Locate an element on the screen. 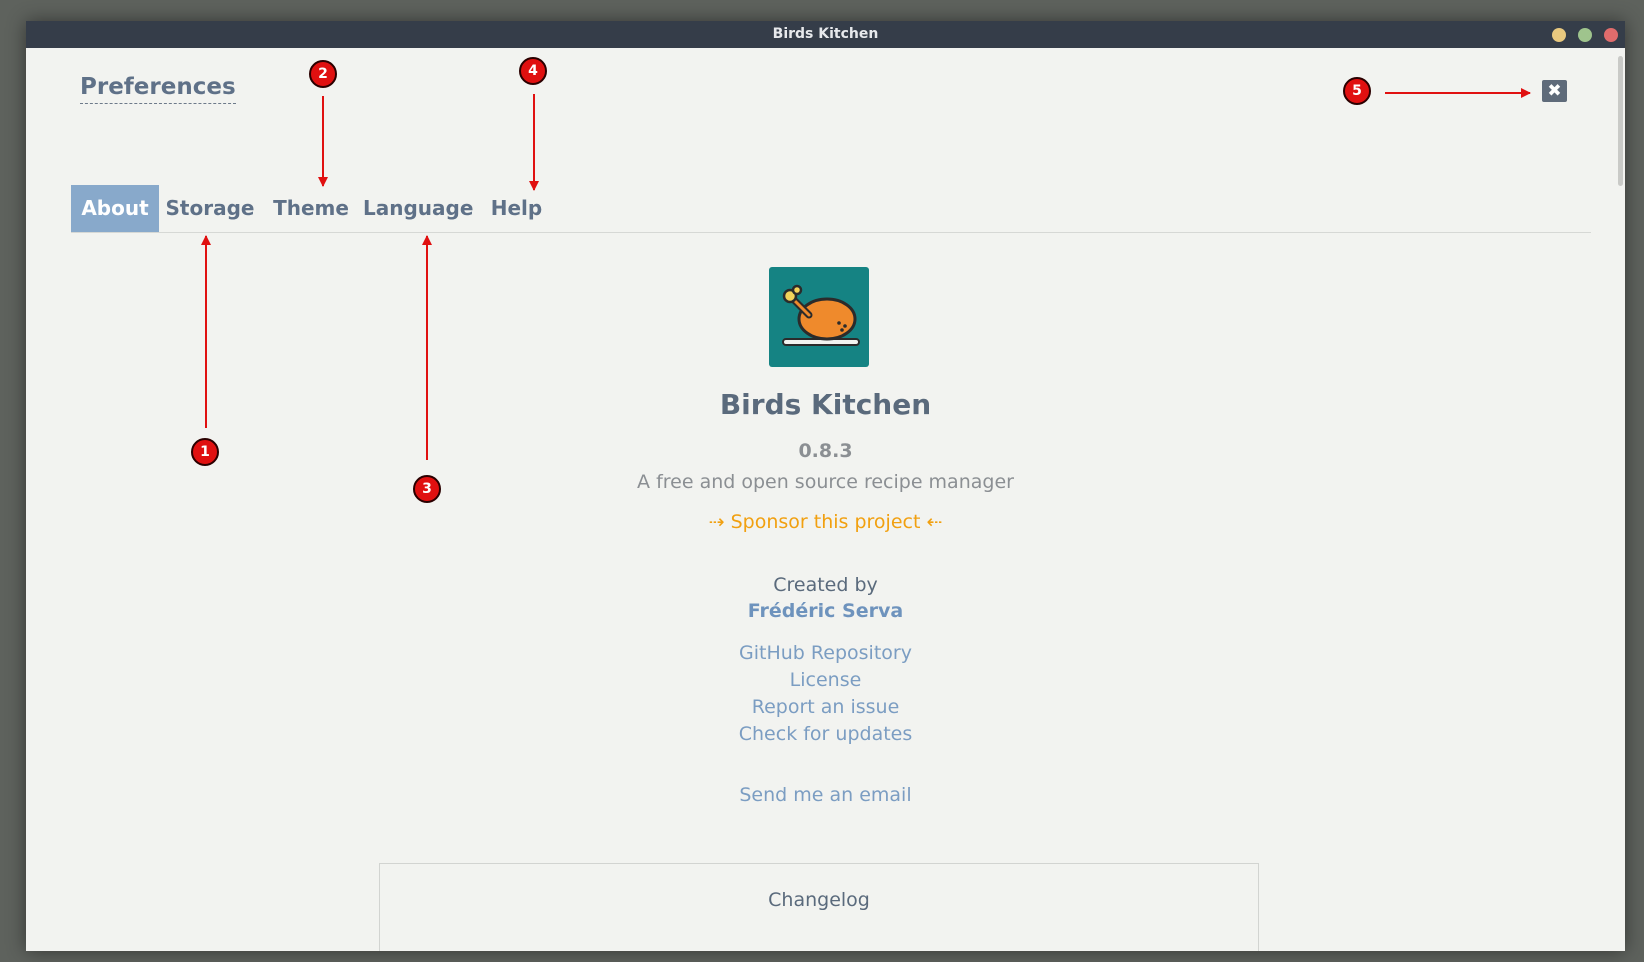  annotation-marker-4: 4 is located at coordinates (533, 71).